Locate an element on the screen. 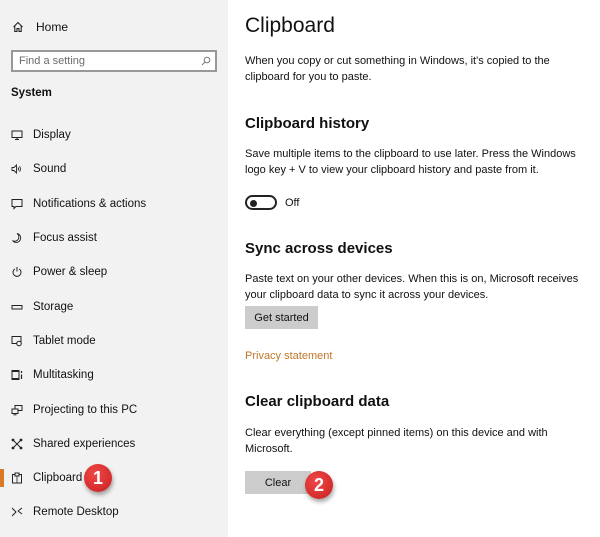  tablet-mode-icon is located at coordinates (17, 341).